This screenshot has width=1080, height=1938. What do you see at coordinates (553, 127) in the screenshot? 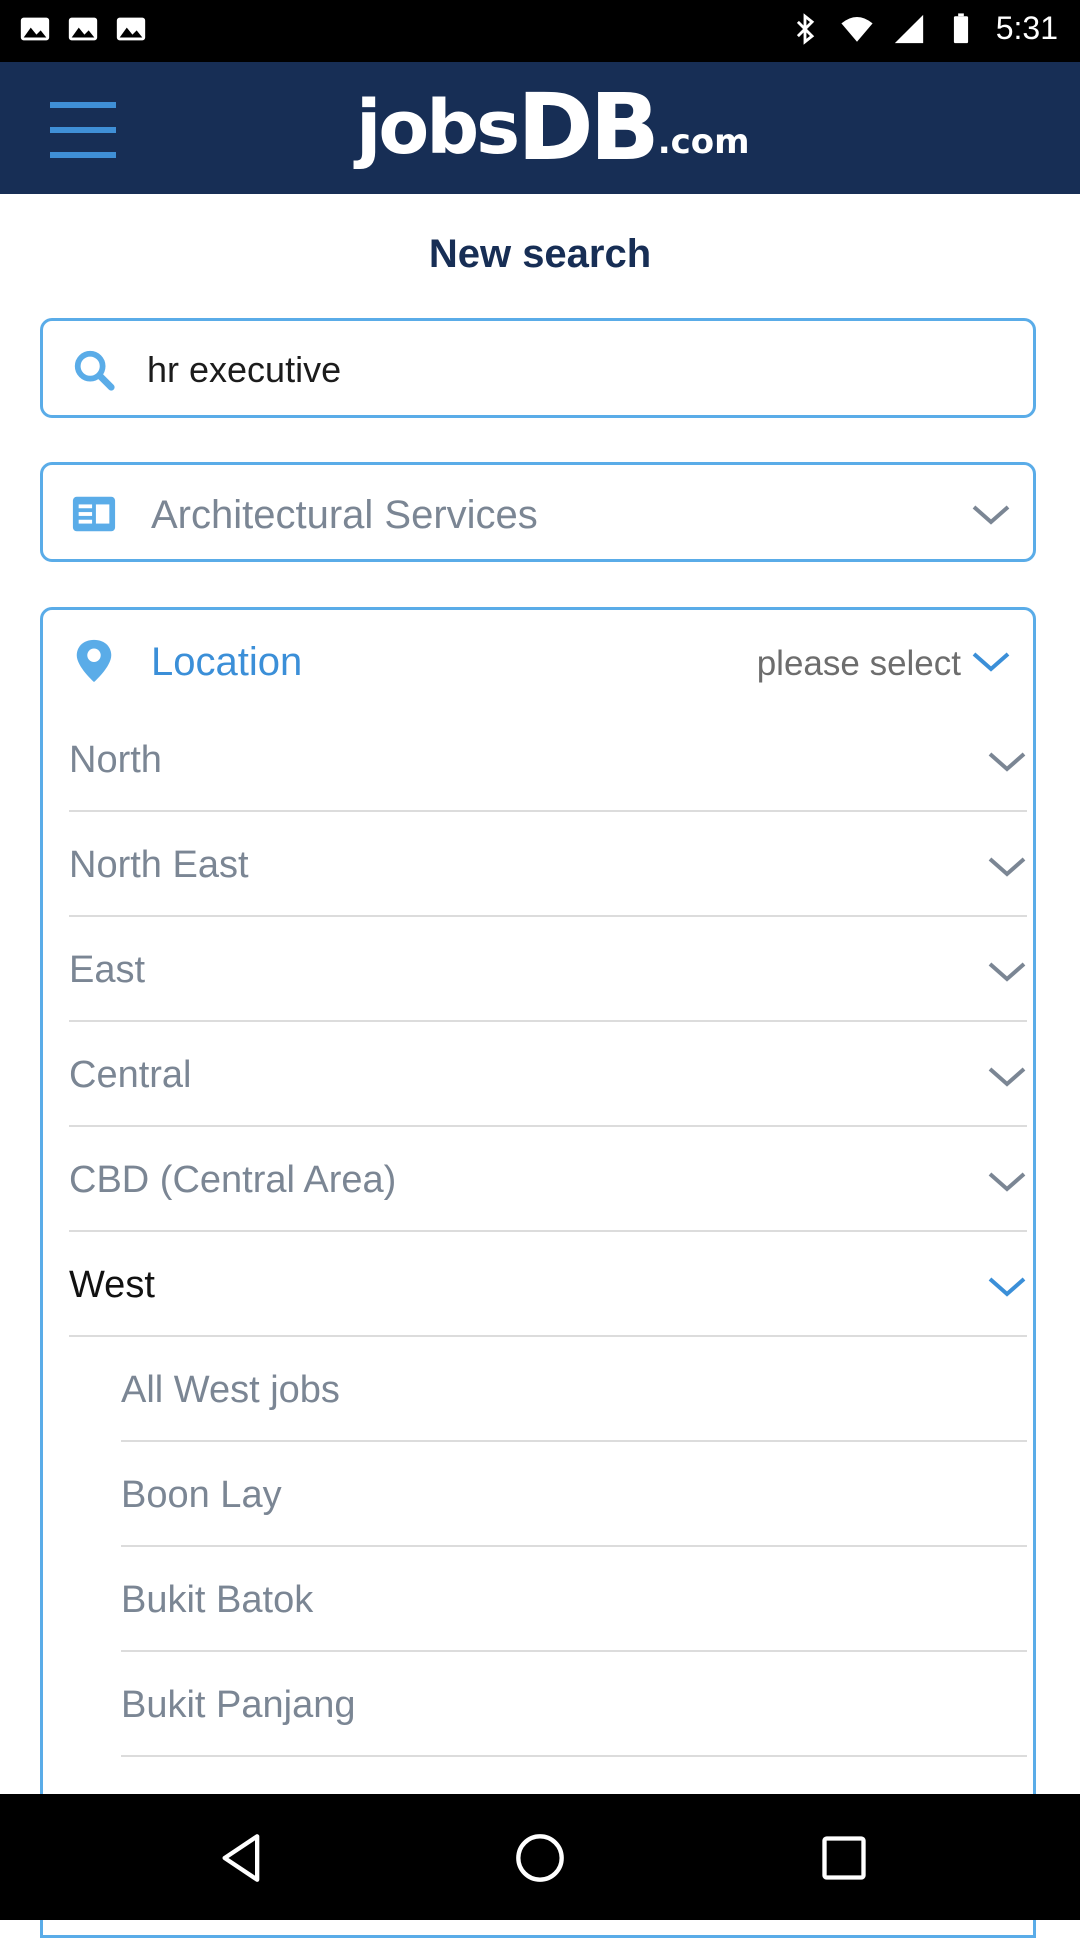
I see `jobsdb-logo: jobs DB .com` at bounding box center [553, 127].